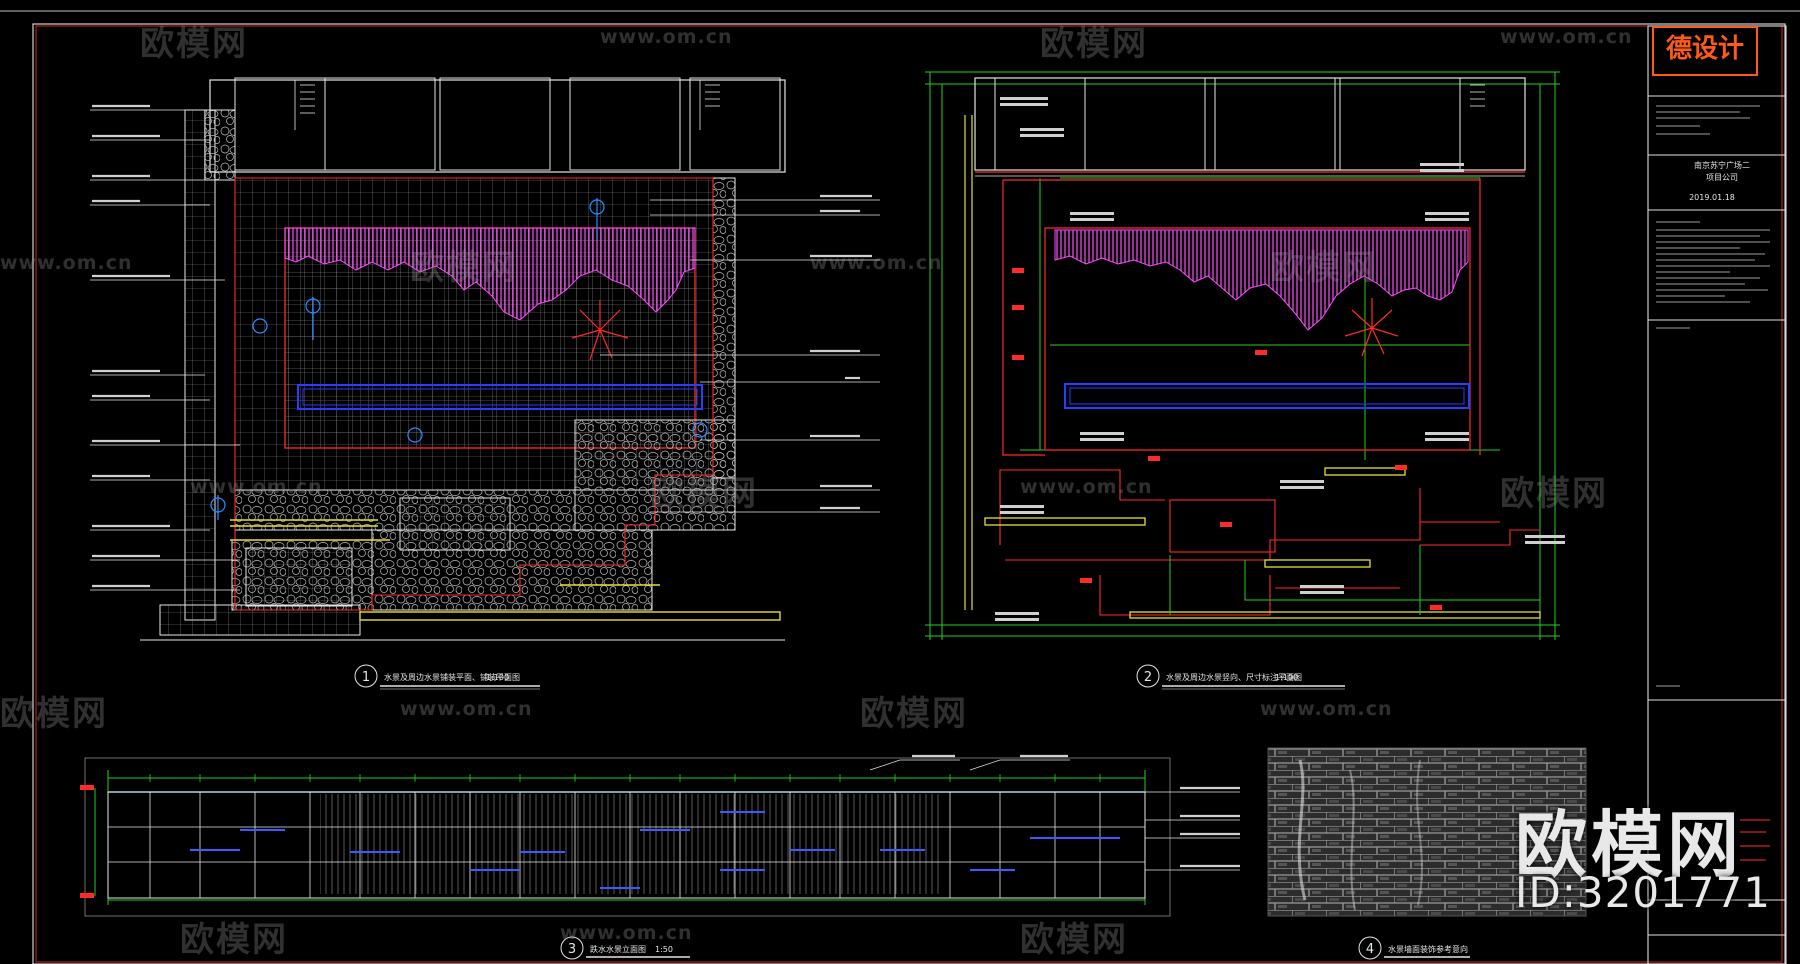 This screenshot has height=964, width=1800. I want to click on title-block-project-line-2: 项目公司, so click(1722, 177).